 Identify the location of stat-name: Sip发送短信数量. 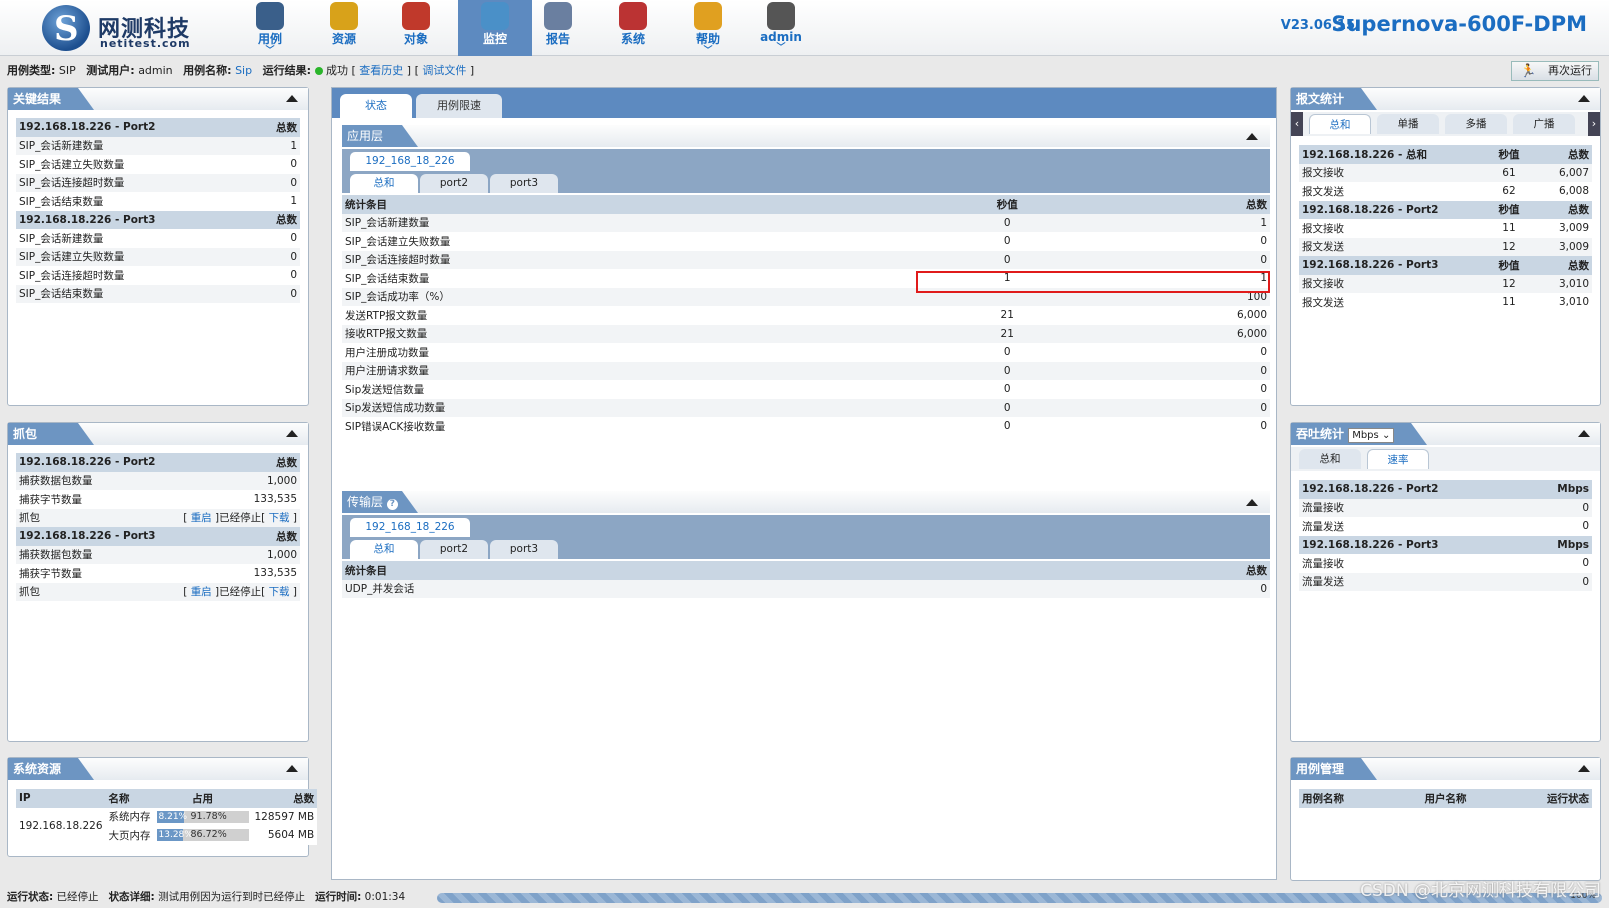
(385, 389).